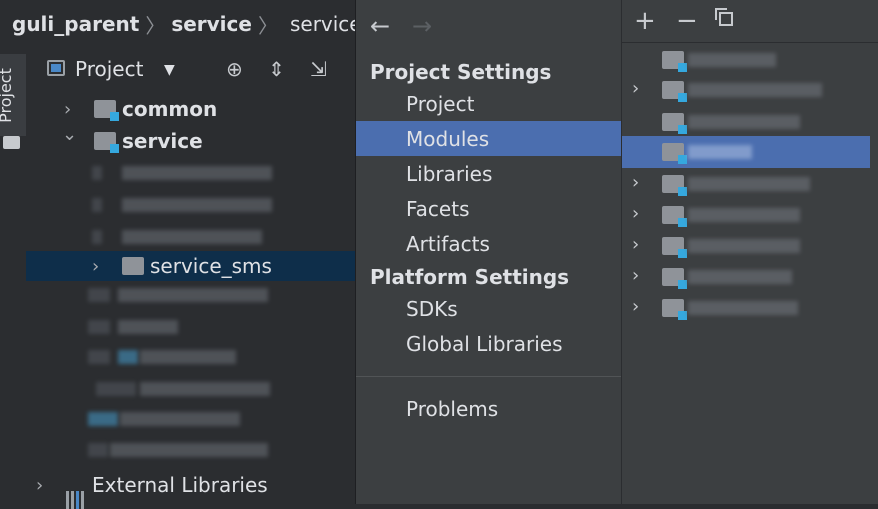  Describe the element at coordinates (422, 26) in the screenshot. I see `forward-arrow-icon: →` at that location.